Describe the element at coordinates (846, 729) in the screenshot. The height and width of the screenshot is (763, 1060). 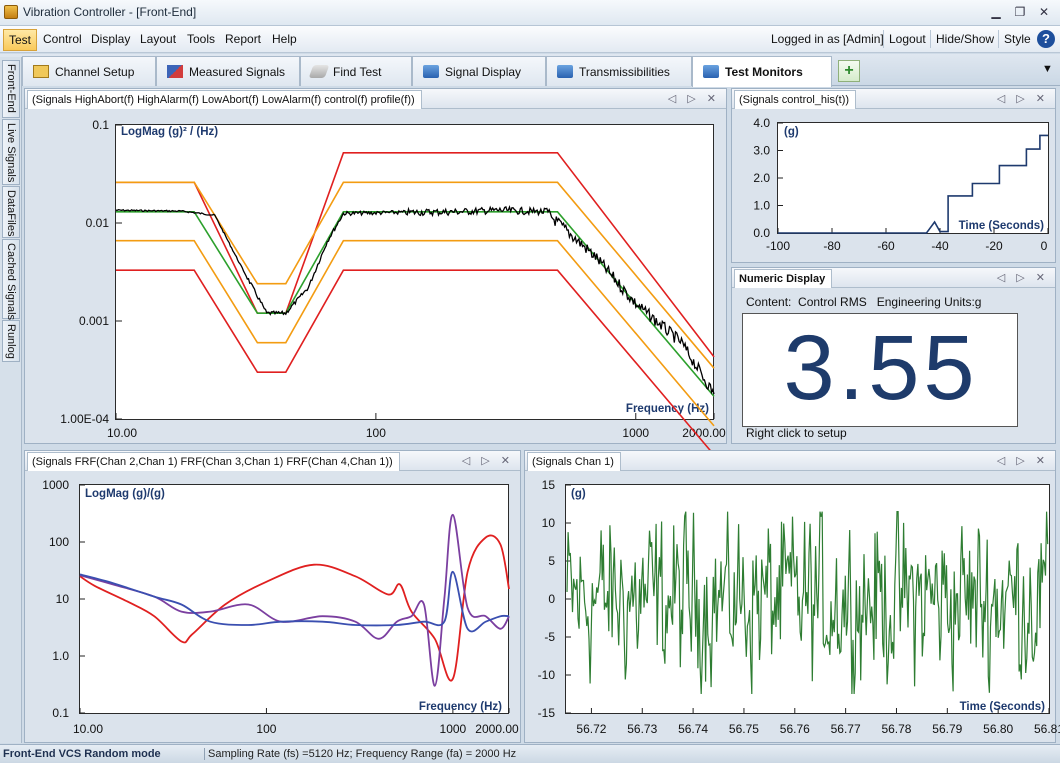
I see `x-tick-label: 56.77` at that location.